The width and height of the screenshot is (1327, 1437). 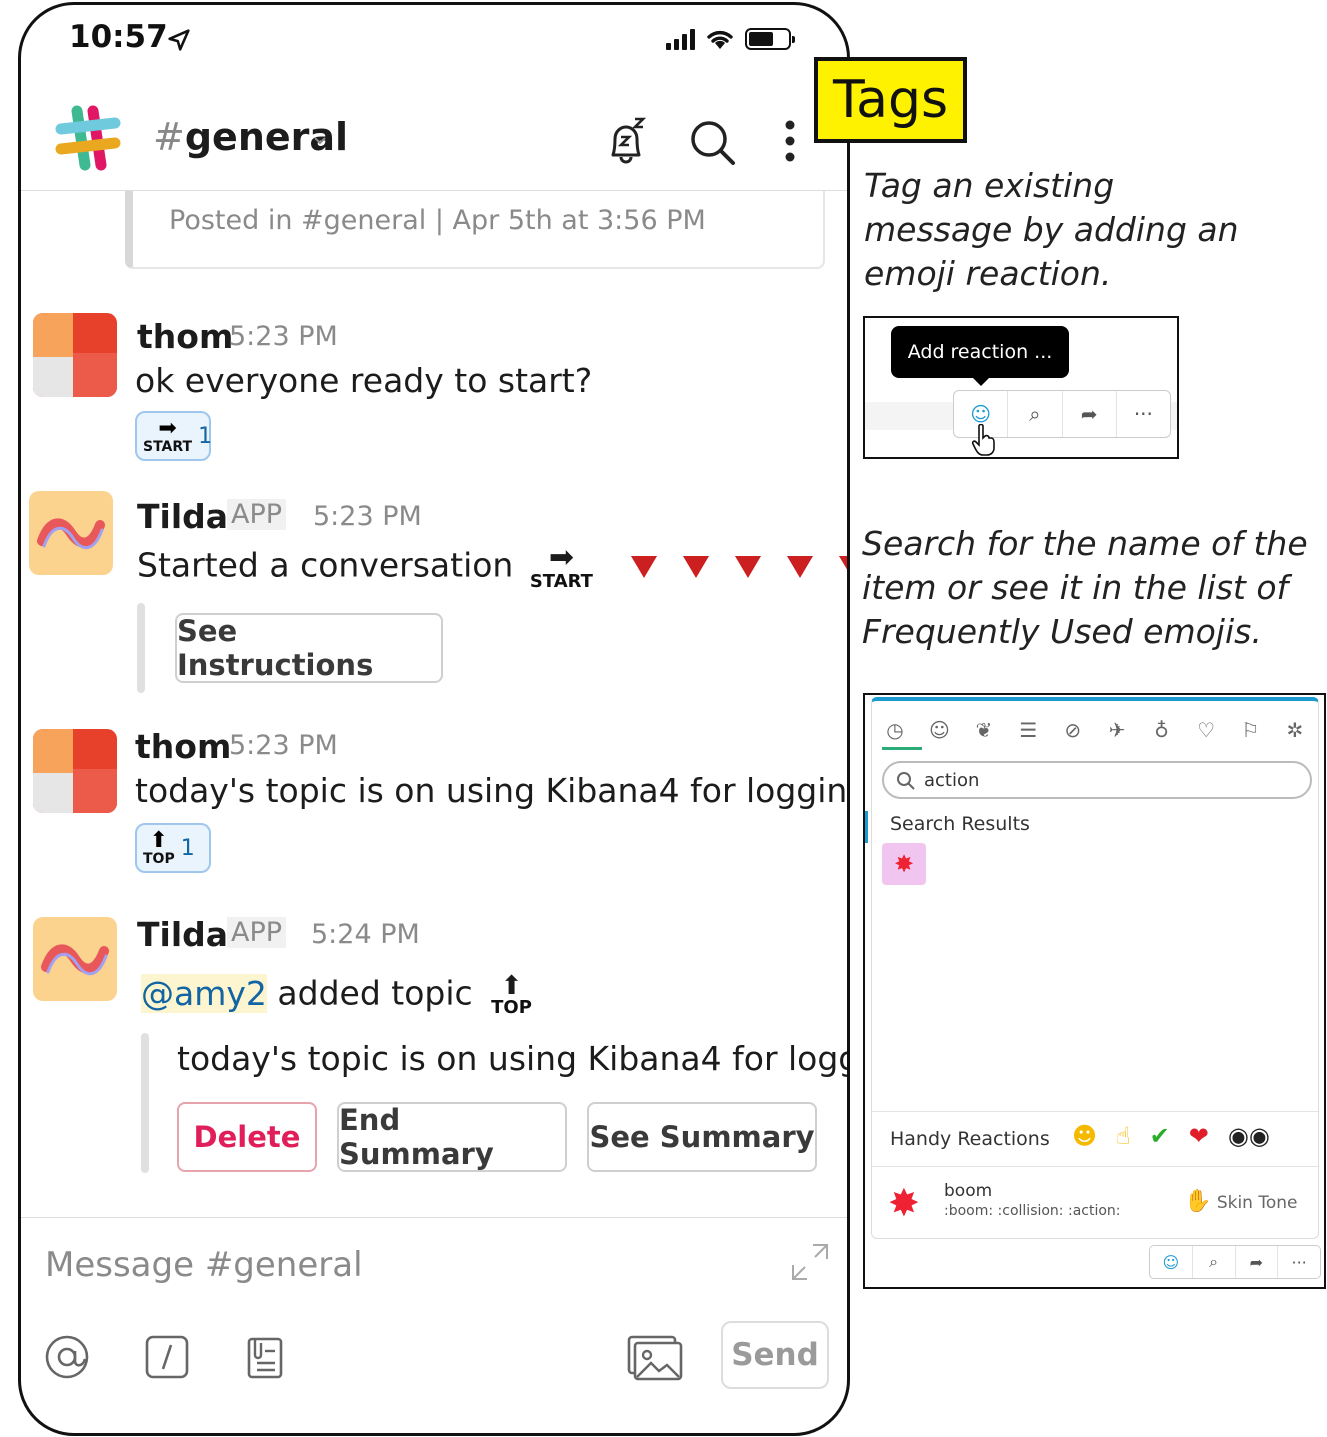 I want to click on top-arrow-icon: ⬆ TOP, so click(x=159, y=847).